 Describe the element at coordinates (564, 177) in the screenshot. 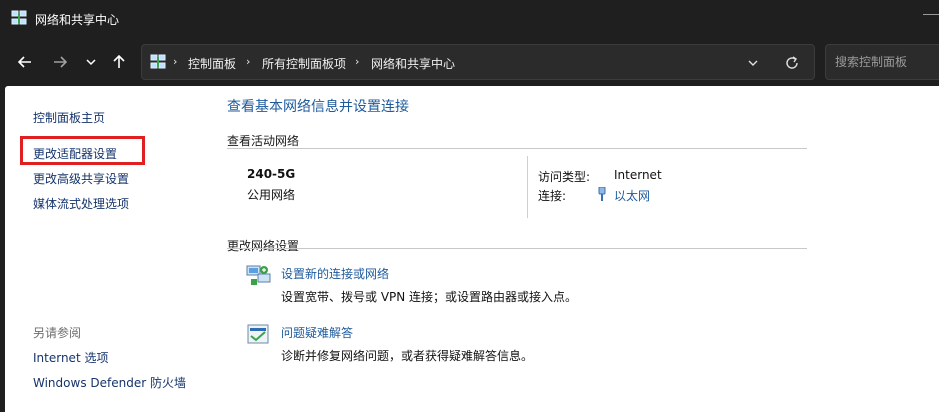

I see `access-type-label: 访问类型:` at that location.